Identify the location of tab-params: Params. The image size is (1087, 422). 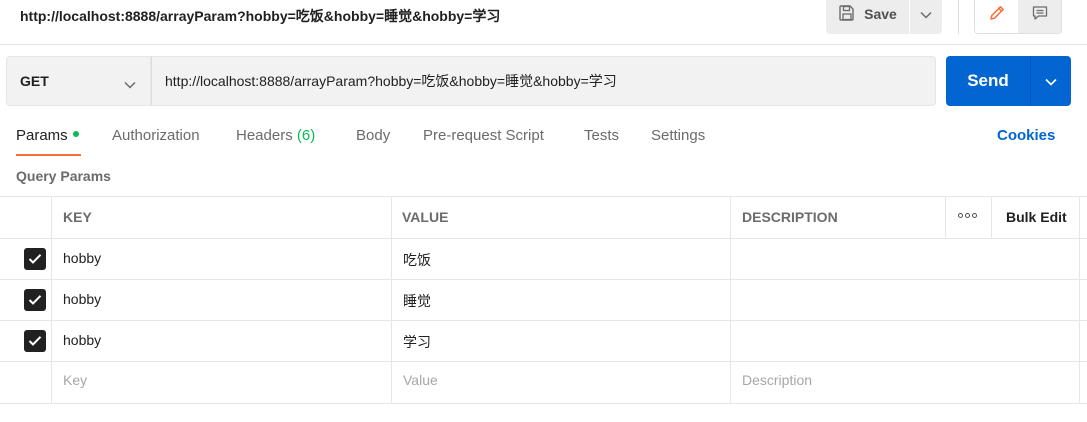
(47, 135).